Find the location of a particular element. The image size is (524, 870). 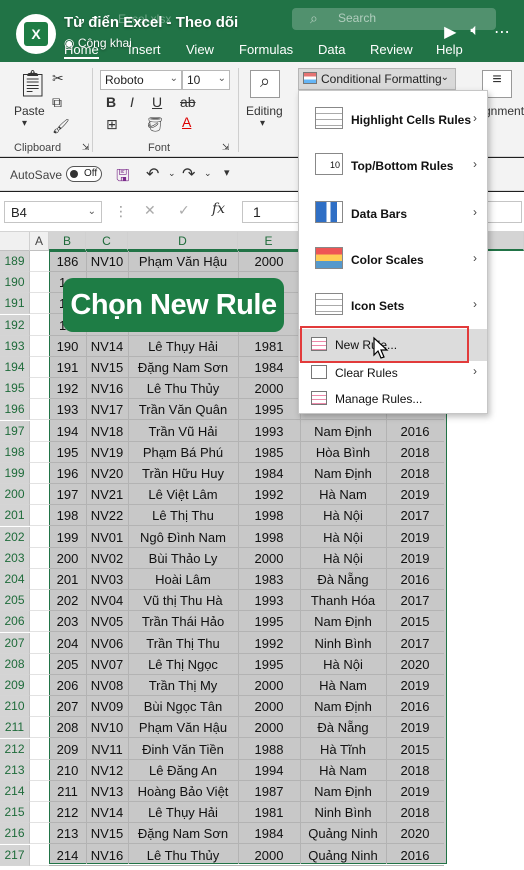

cell-c: NV01 is located at coordinates (107, 537).